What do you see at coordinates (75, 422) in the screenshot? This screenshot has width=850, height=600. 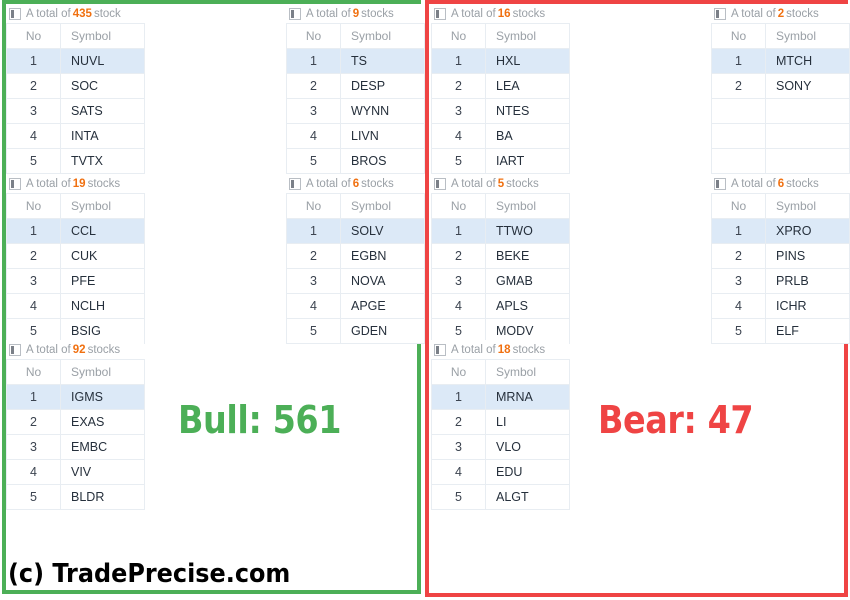 I see `table-row: 2 EXAS` at bounding box center [75, 422].